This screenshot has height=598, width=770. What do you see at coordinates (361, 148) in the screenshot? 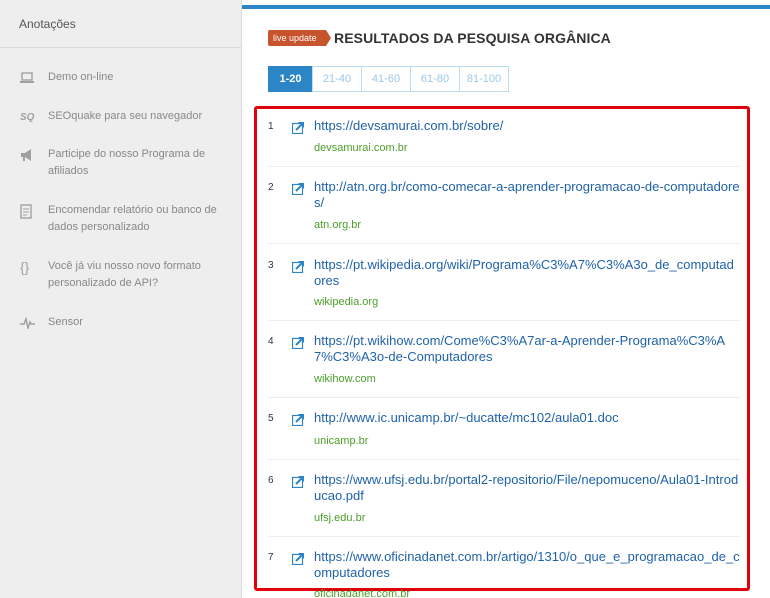
I see `result-domain: devsamurai.com.br` at bounding box center [361, 148].